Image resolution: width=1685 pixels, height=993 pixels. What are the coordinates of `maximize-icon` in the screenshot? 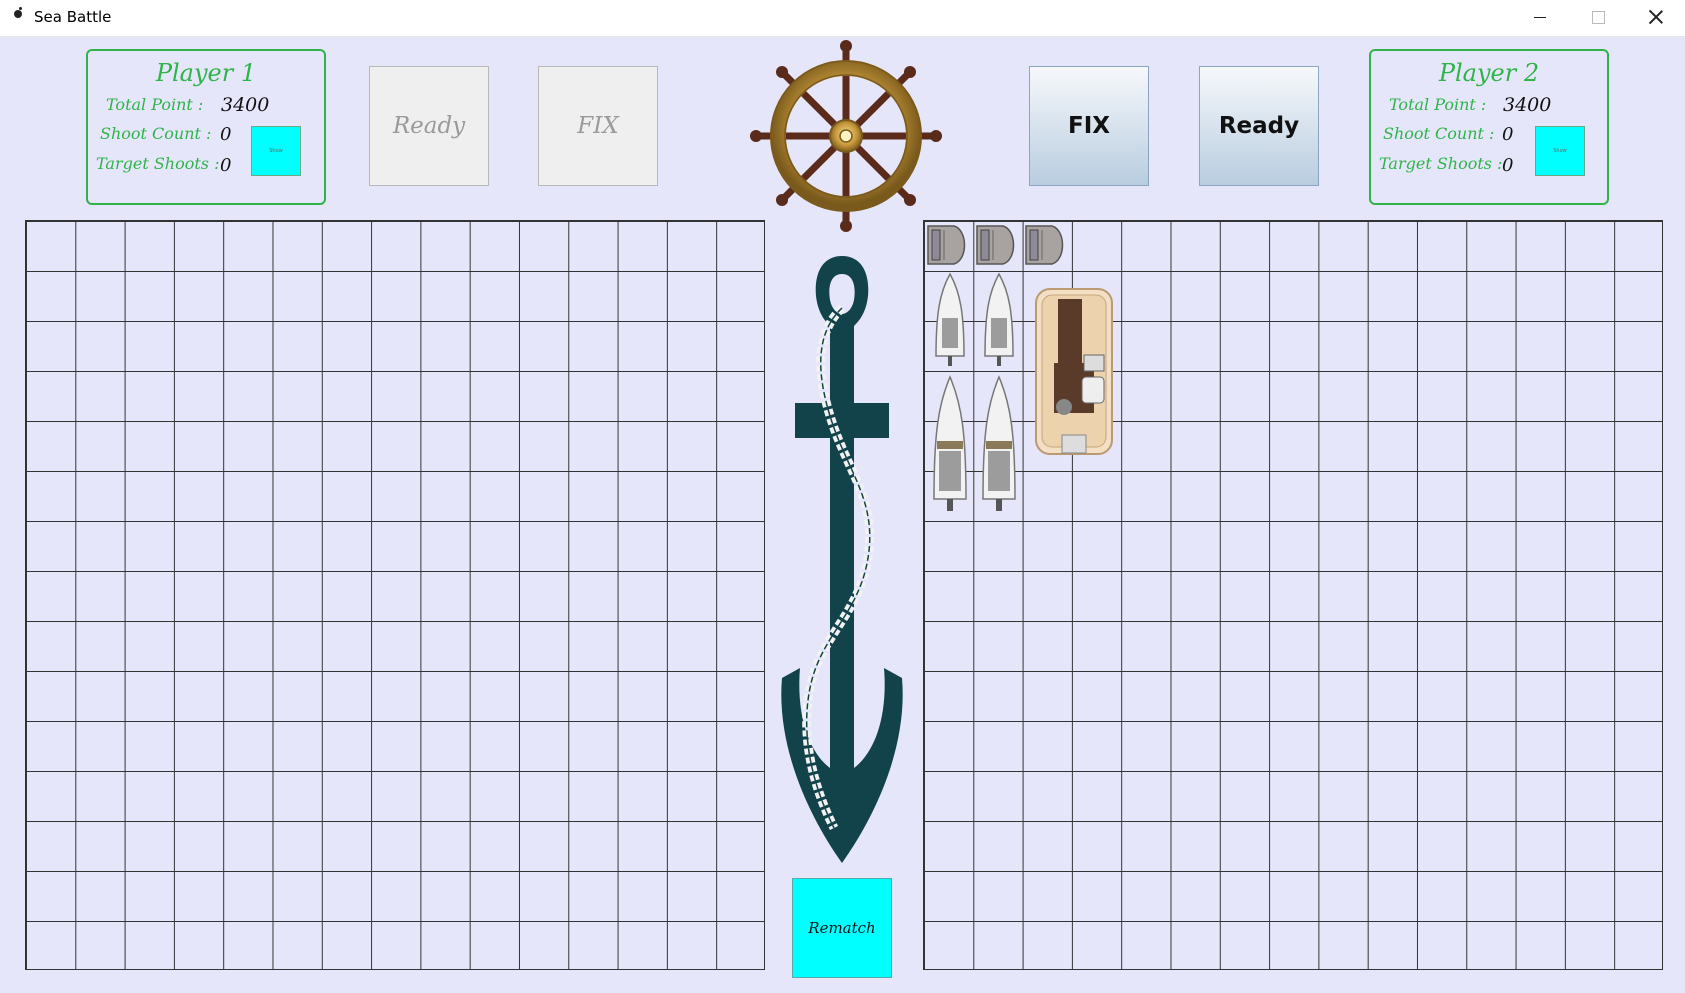 It's located at (1598, 17).